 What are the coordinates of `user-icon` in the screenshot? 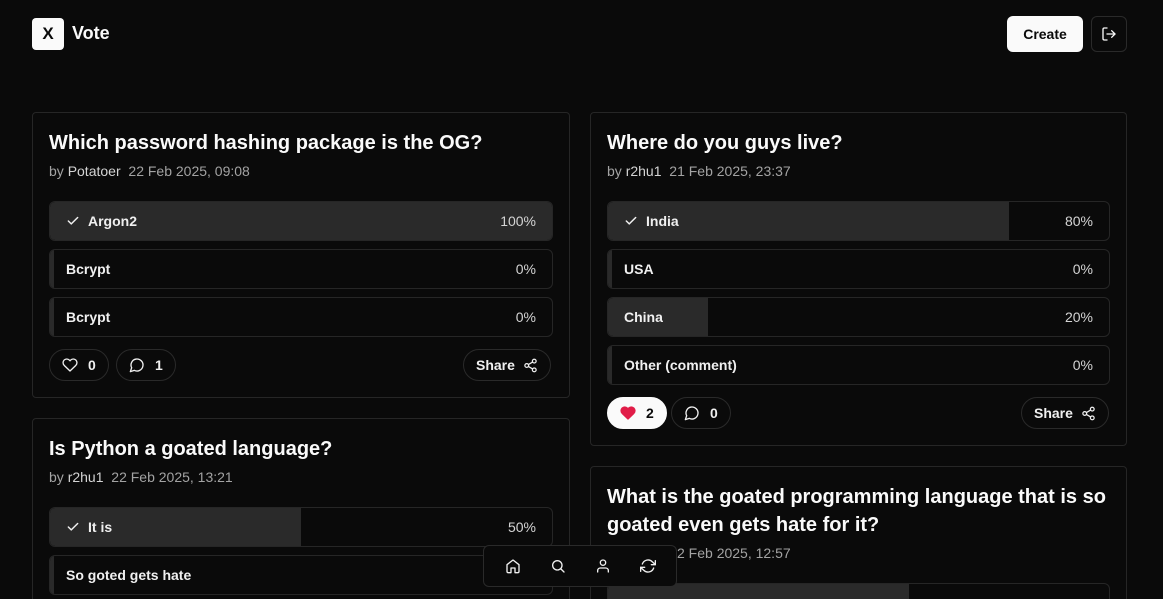 It's located at (603, 566).